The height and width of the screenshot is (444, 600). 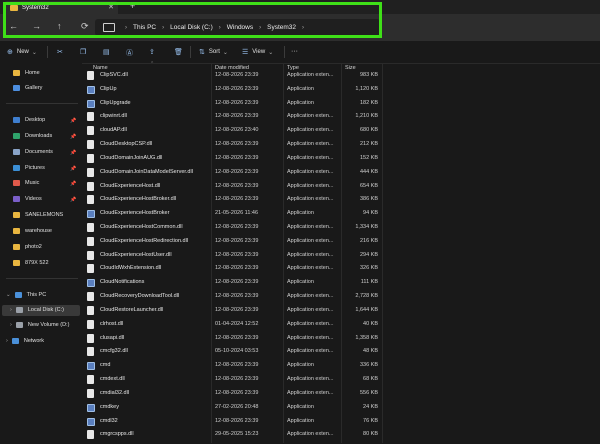 I want to click on share-icon: ⇪, so click(x=152, y=52).